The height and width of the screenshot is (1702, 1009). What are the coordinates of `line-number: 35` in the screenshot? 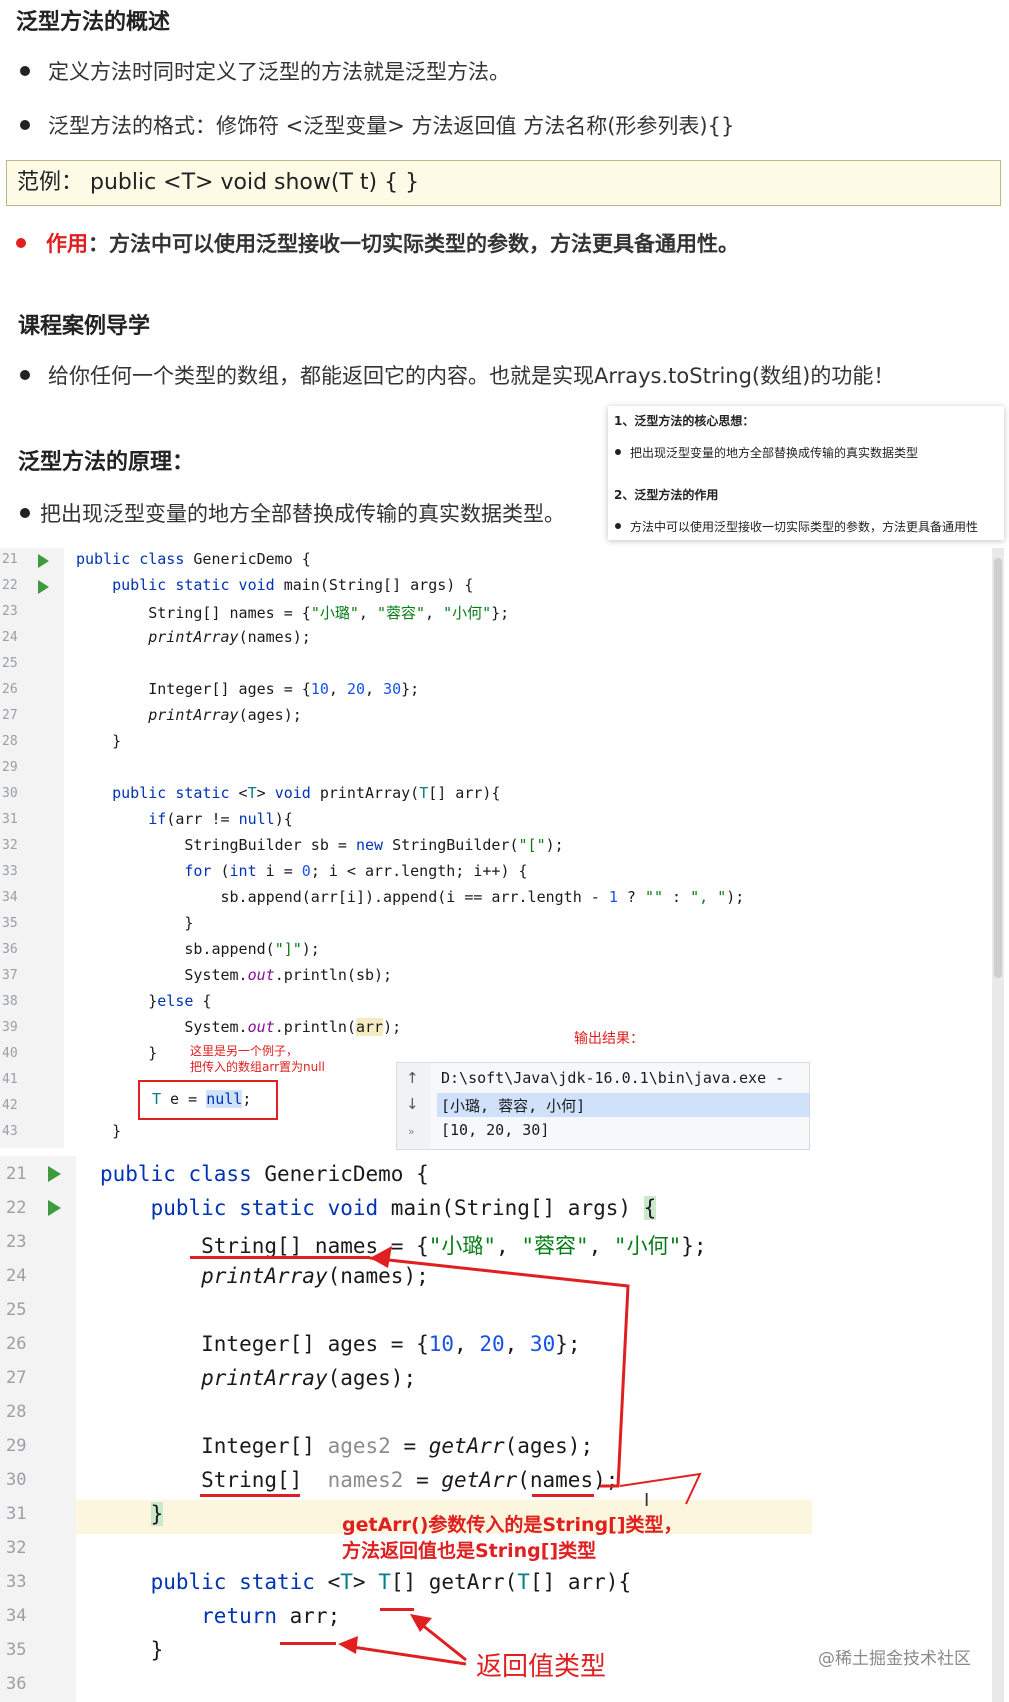 It's located at (10, 923).